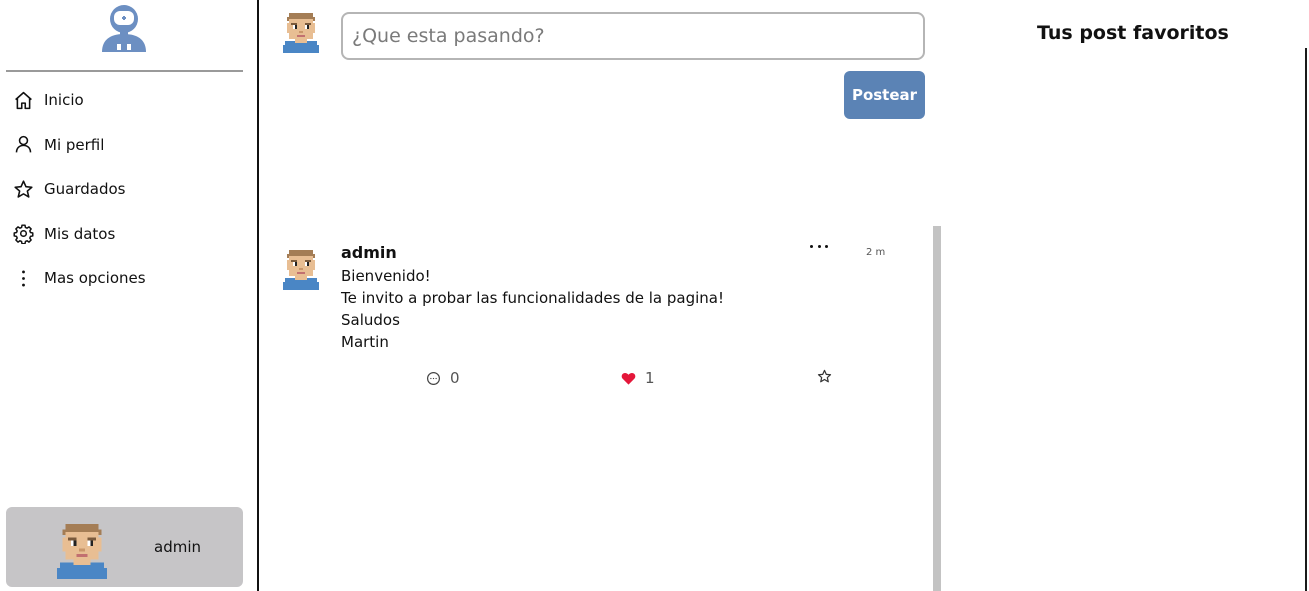 The image size is (1309, 591). I want to click on more-options-icon, so click(819, 246).